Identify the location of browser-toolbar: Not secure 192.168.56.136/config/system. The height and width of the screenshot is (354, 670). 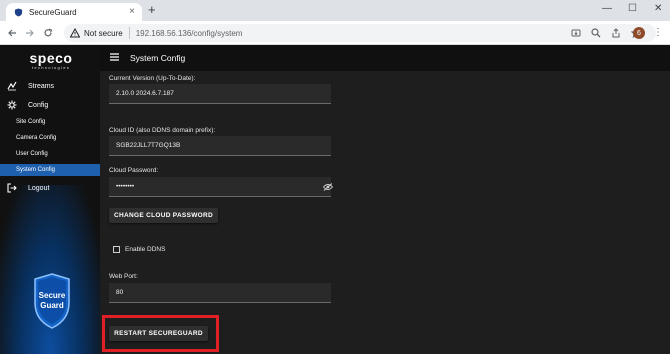
(335, 33).